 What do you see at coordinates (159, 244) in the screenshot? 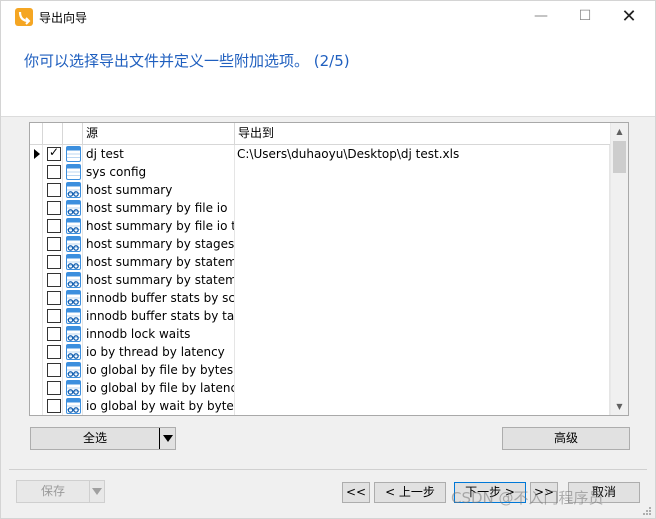
I see `source-cell: host summary by stages` at bounding box center [159, 244].